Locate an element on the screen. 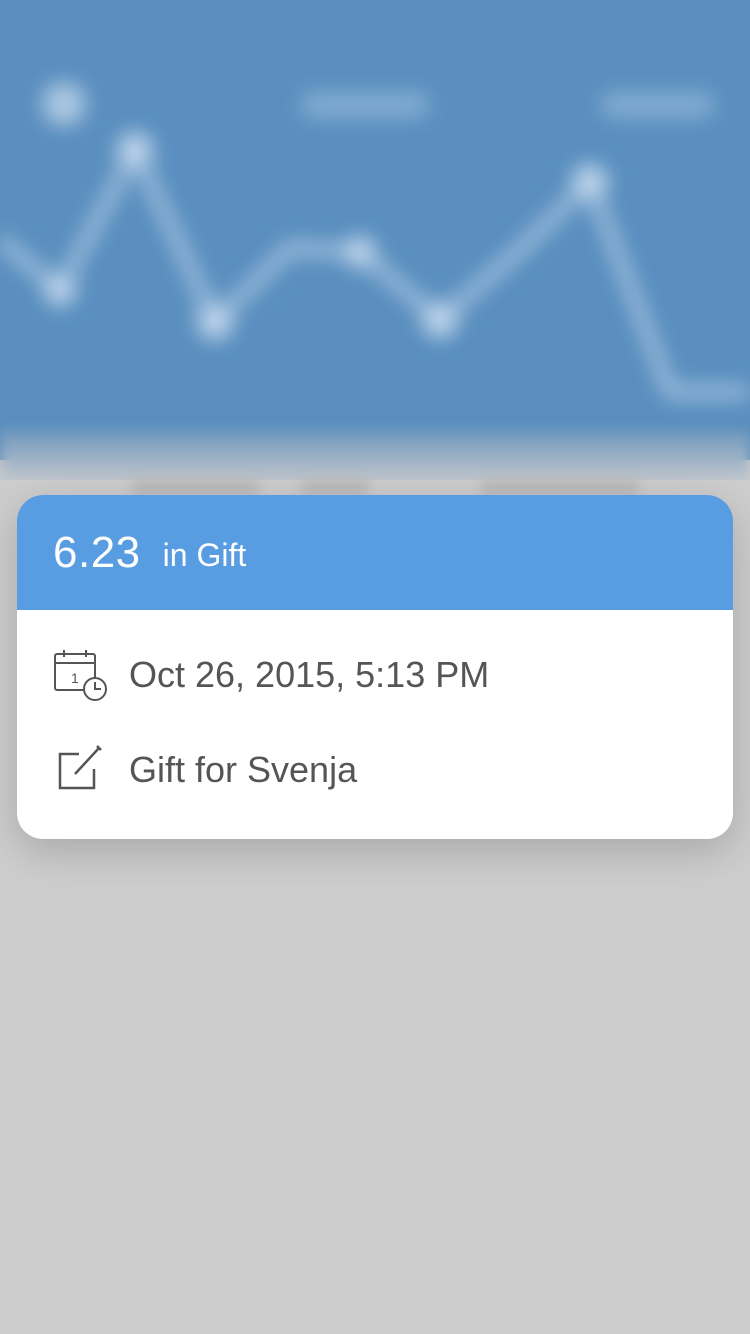  note-row: Gift for Svenja is located at coordinates (205, 770).